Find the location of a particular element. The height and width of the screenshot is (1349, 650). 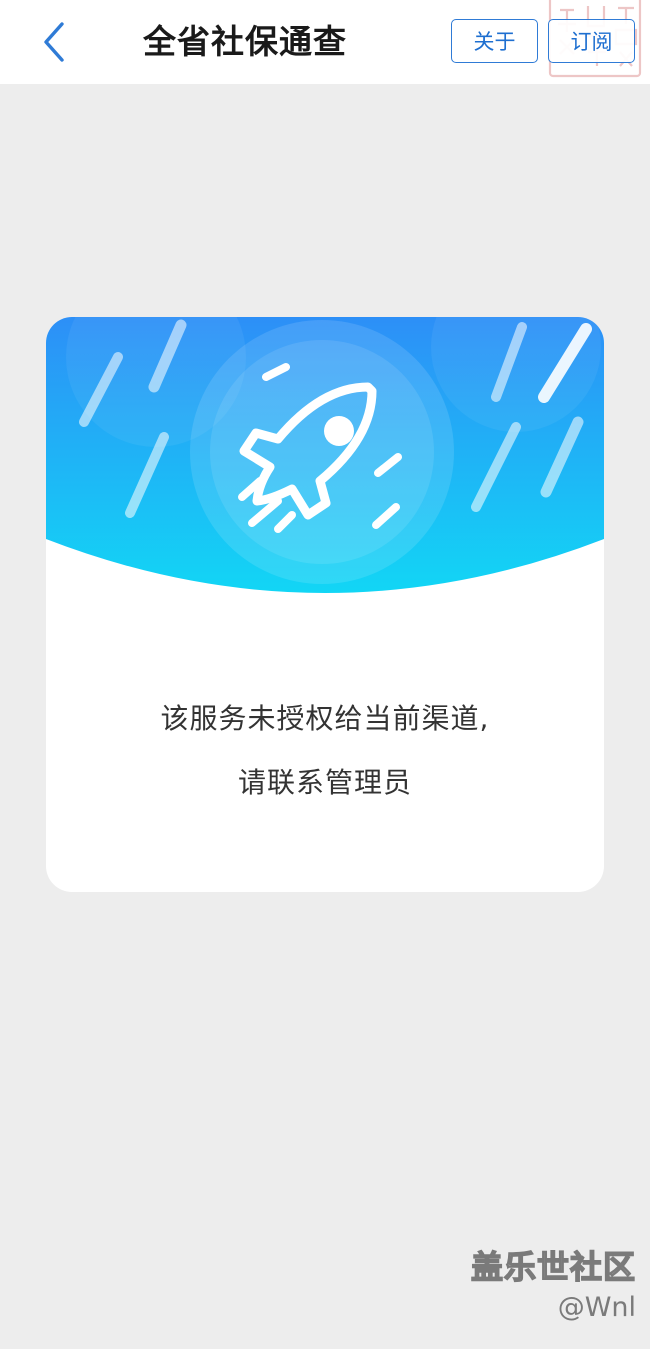

watermark-brand: 盖乐世社区 is located at coordinates (553, 1266).